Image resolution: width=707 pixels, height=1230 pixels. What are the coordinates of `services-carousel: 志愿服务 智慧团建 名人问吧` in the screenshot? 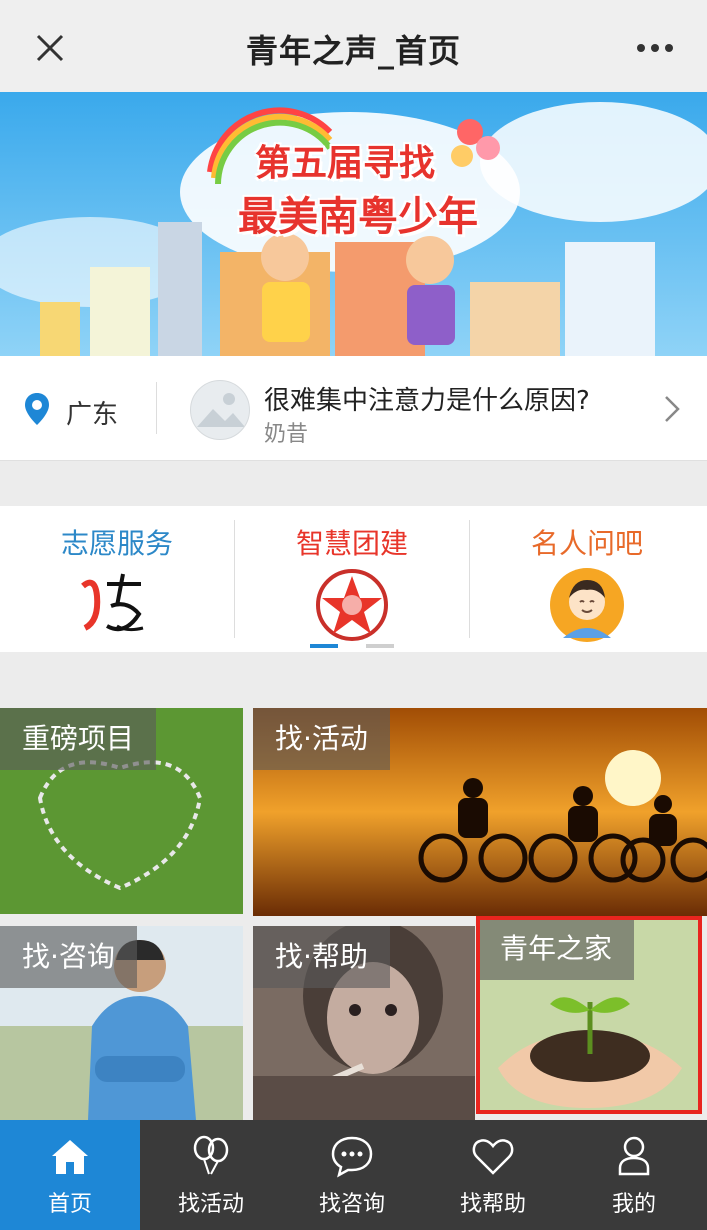 It's located at (353, 579).